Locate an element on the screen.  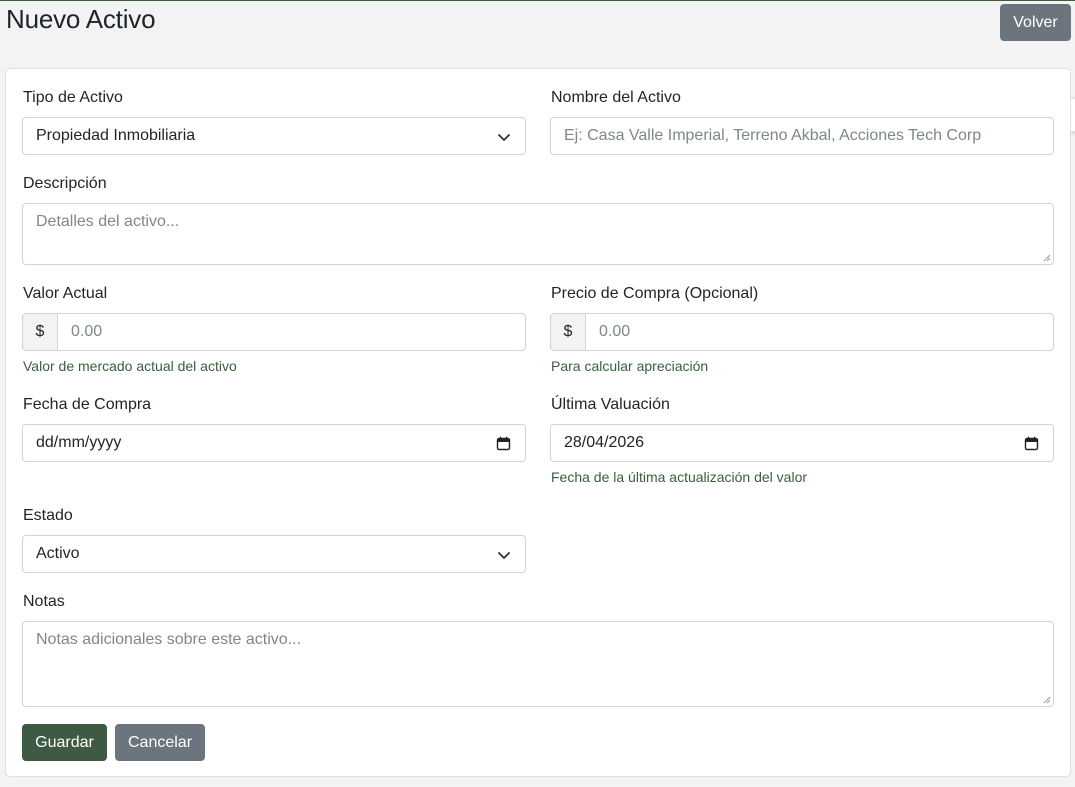
precio-compra-input: 0.00 is located at coordinates (819, 332).